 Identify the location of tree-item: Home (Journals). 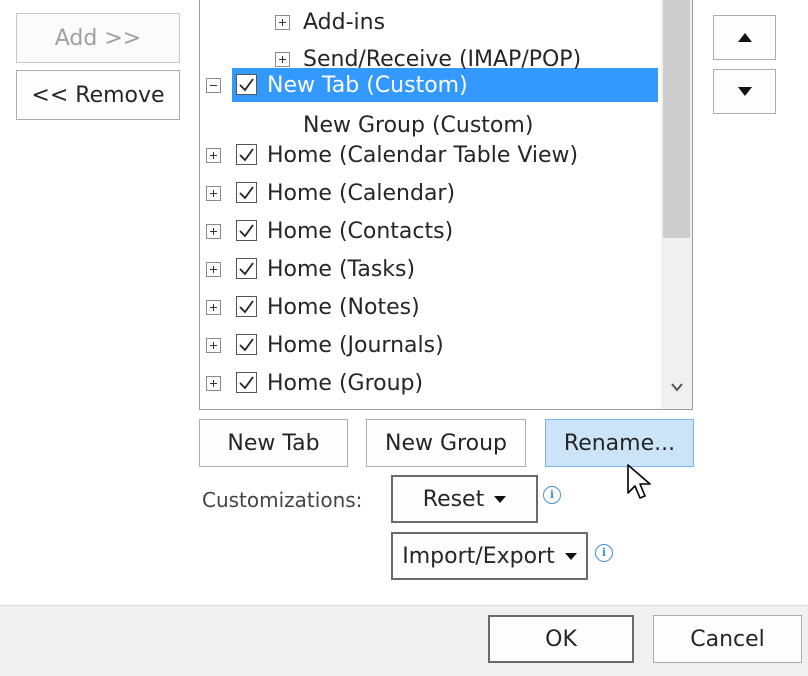
(430, 345).